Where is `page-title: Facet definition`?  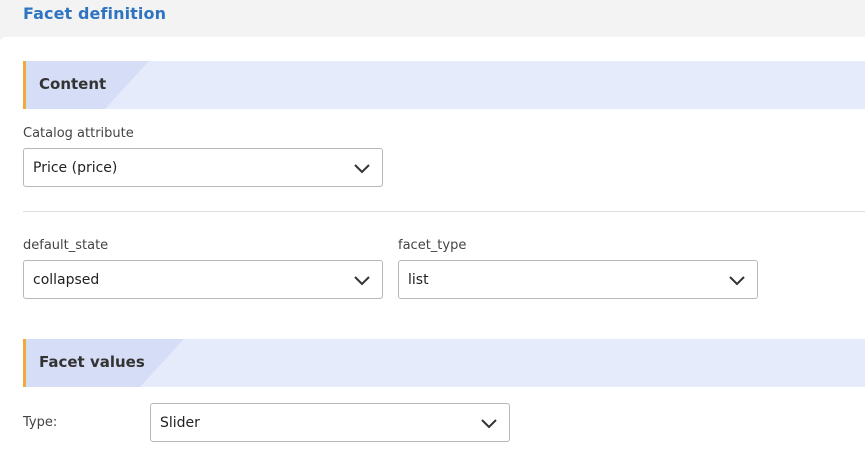 page-title: Facet definition is located at coordinates (95, 13).